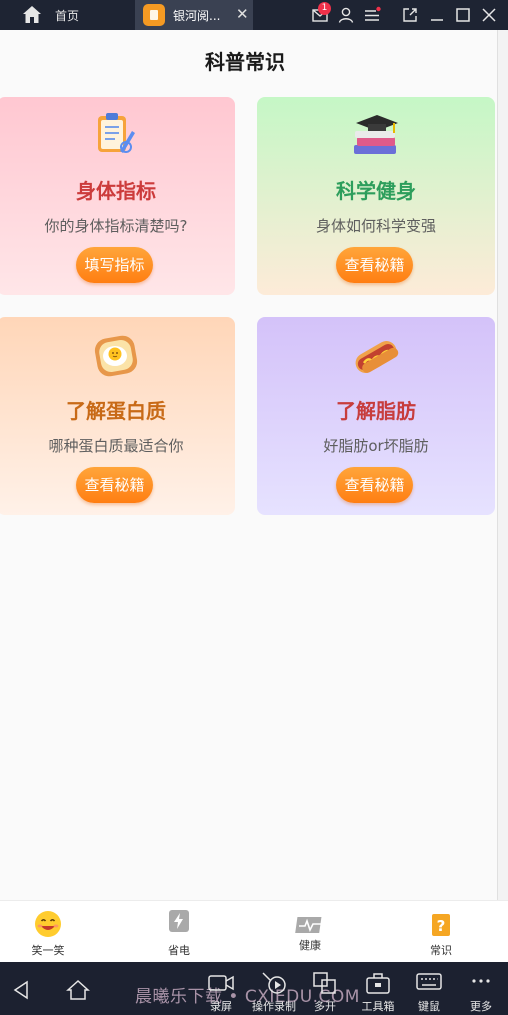 The image size is (508, 1015). I want to click on macro-button: 操作录制, so click(274, 988).